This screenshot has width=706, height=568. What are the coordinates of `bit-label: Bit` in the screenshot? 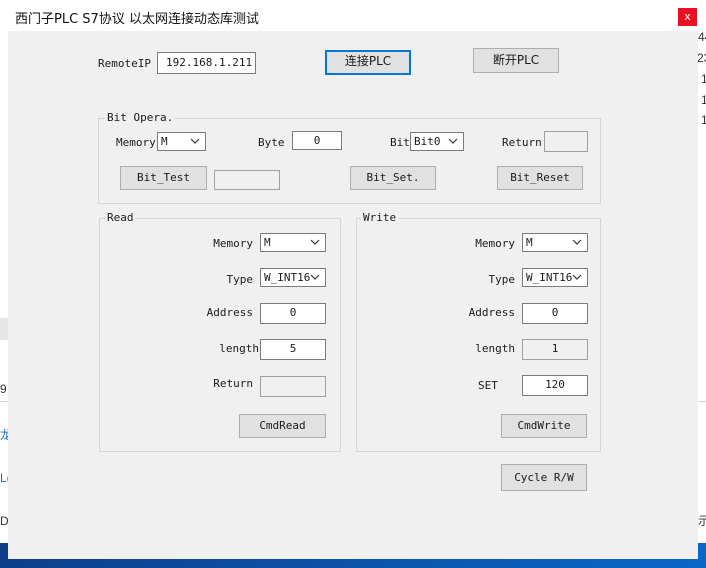 It's located at (400, 142).